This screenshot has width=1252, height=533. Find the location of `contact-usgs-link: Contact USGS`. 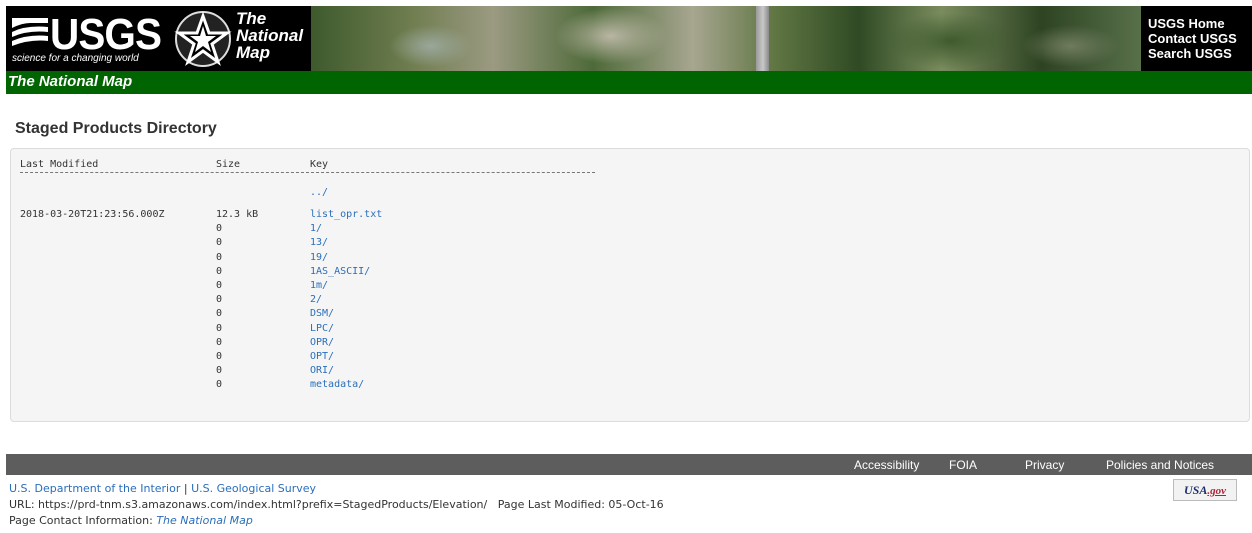

contact-usgs-link: Contact USGS is located at coordinates (1200, 38).